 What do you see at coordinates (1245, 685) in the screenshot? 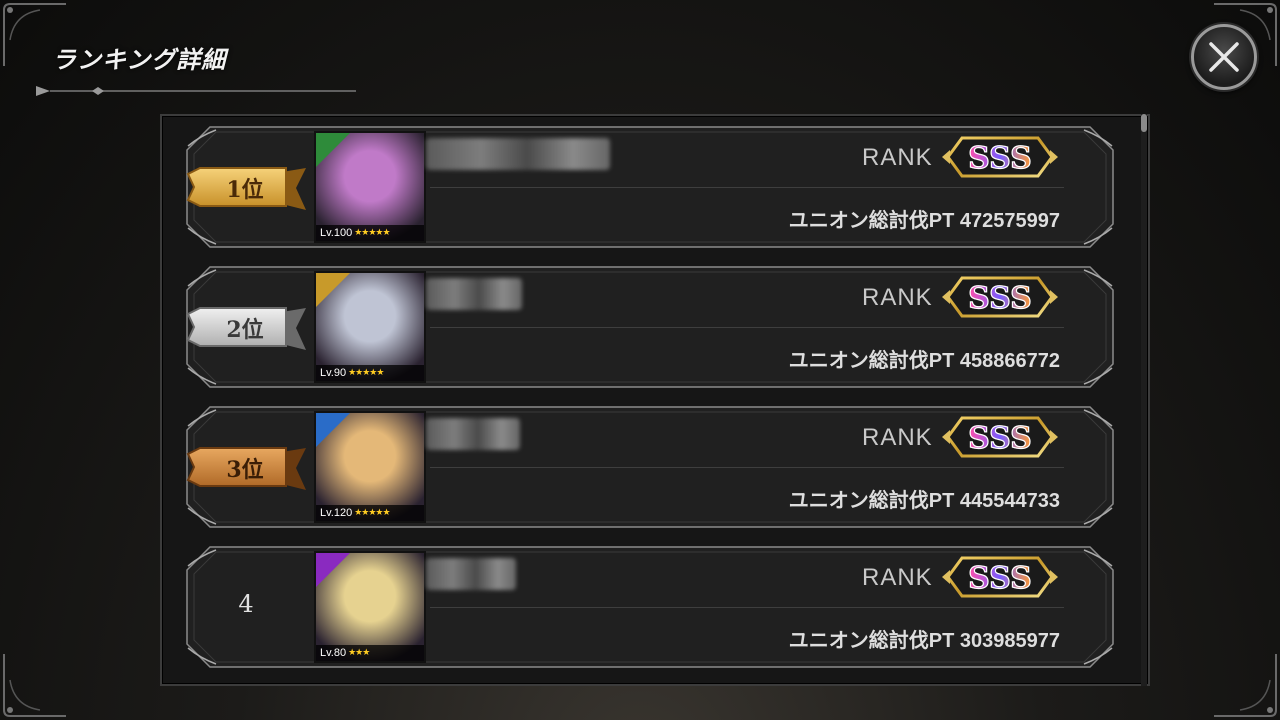
I see `ornament-corner-bottom-right` at bounding box center [1245, 685].